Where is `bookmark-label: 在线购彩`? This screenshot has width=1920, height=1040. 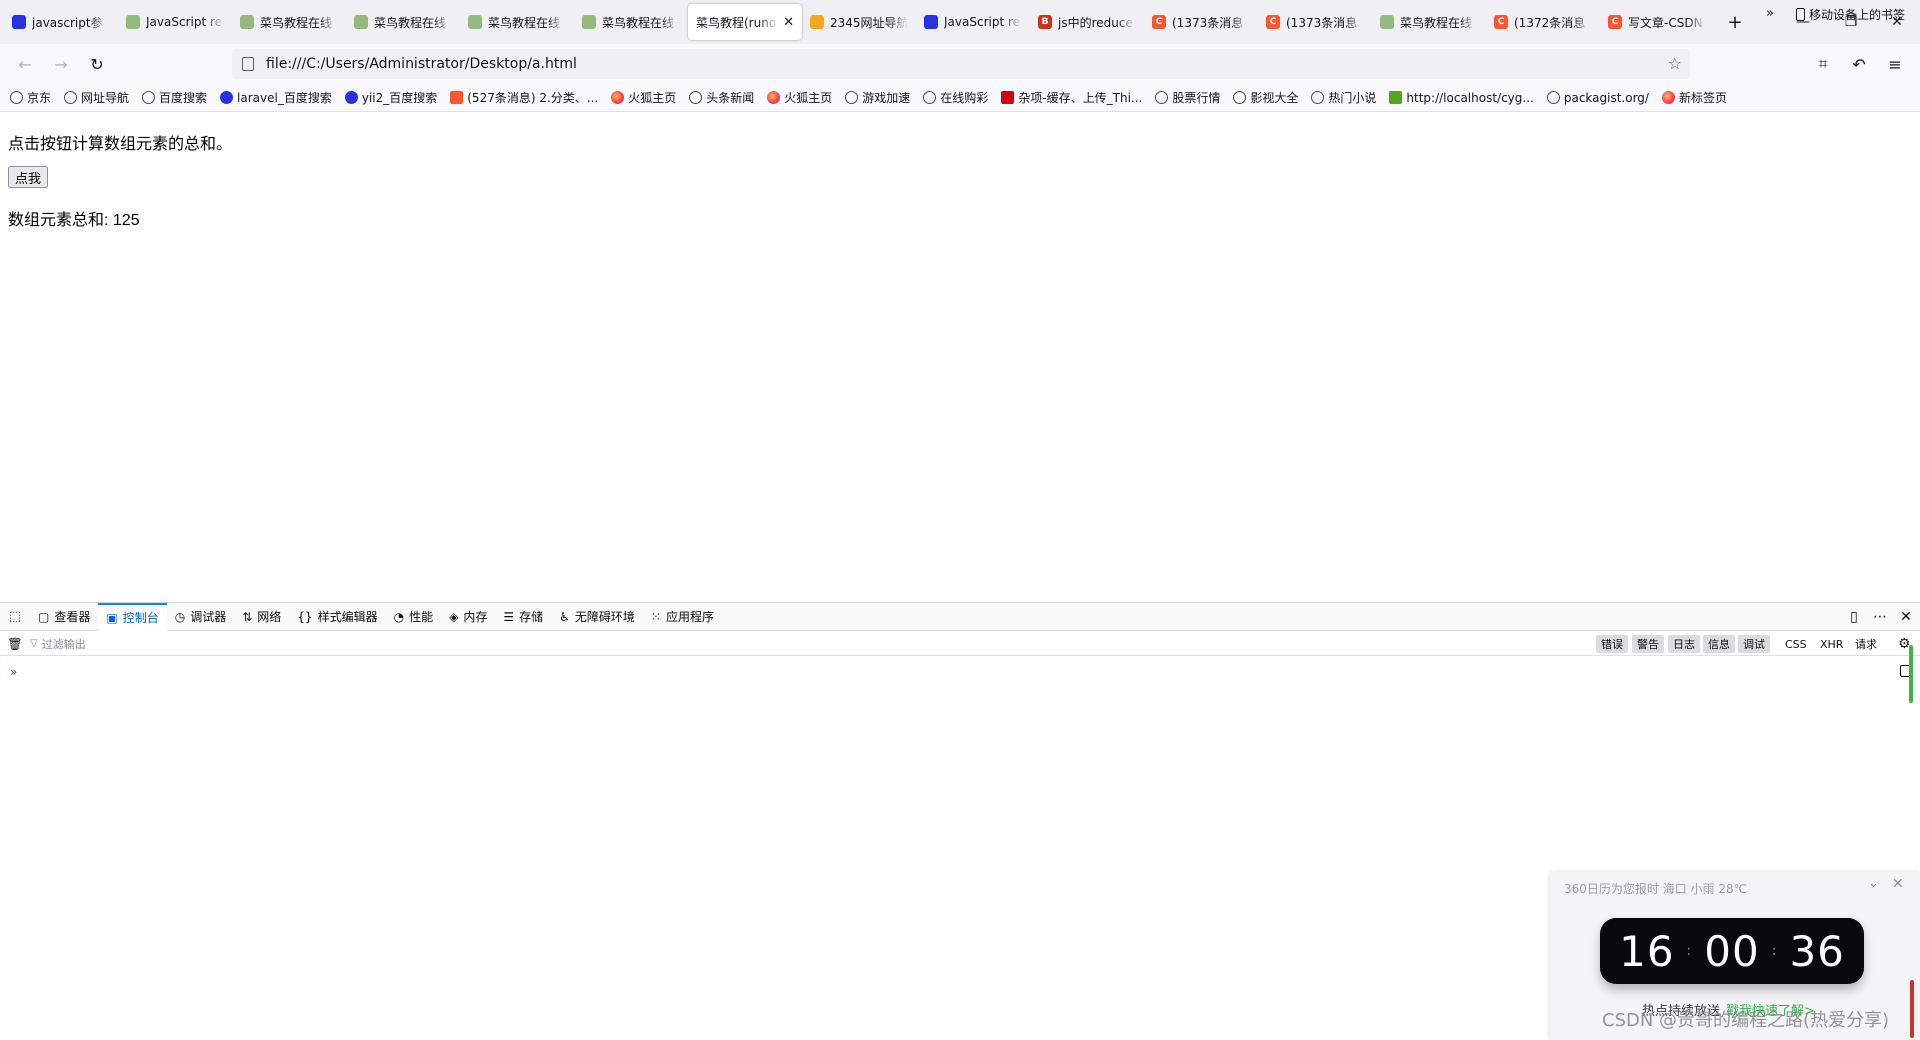
bookmark-label: 在线购彩 is located at coordinates (964, 98).